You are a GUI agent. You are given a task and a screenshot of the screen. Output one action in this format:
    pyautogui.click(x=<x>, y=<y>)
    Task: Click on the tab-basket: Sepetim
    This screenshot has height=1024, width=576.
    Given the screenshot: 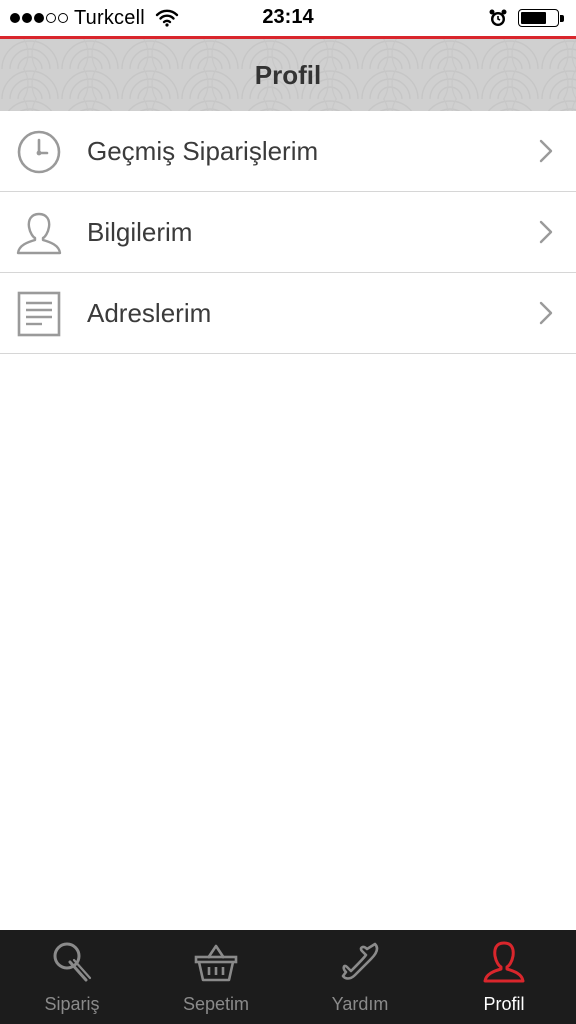 What is the action you would take?
    pyautogui.click(x=216, y=977)
    